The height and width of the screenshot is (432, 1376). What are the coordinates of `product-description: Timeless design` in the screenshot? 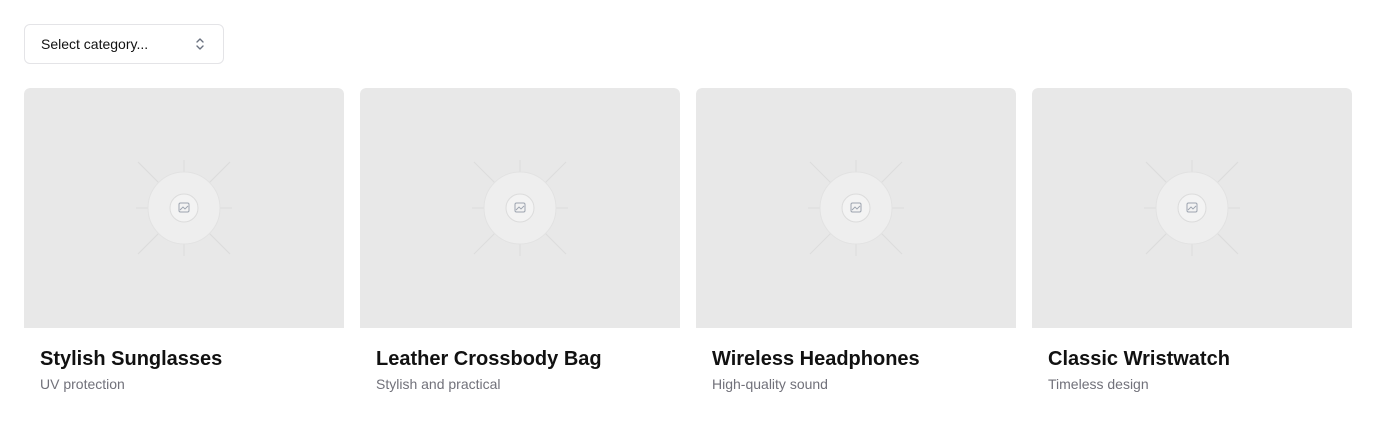 It's located at (1098, 384).